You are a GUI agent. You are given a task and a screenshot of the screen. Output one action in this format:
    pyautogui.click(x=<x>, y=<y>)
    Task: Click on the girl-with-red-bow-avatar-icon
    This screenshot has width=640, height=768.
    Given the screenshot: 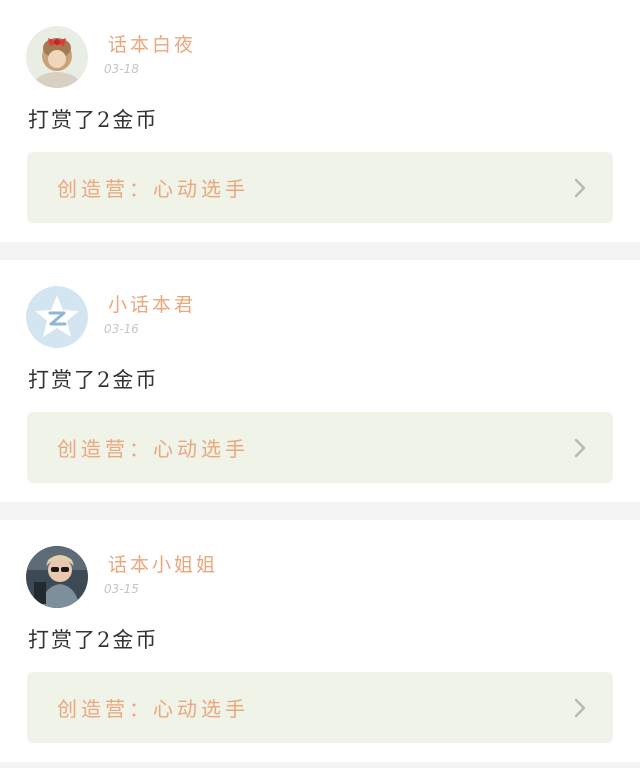 What is the action you would take?
    pyautogui.click(x=57, y=57)
    